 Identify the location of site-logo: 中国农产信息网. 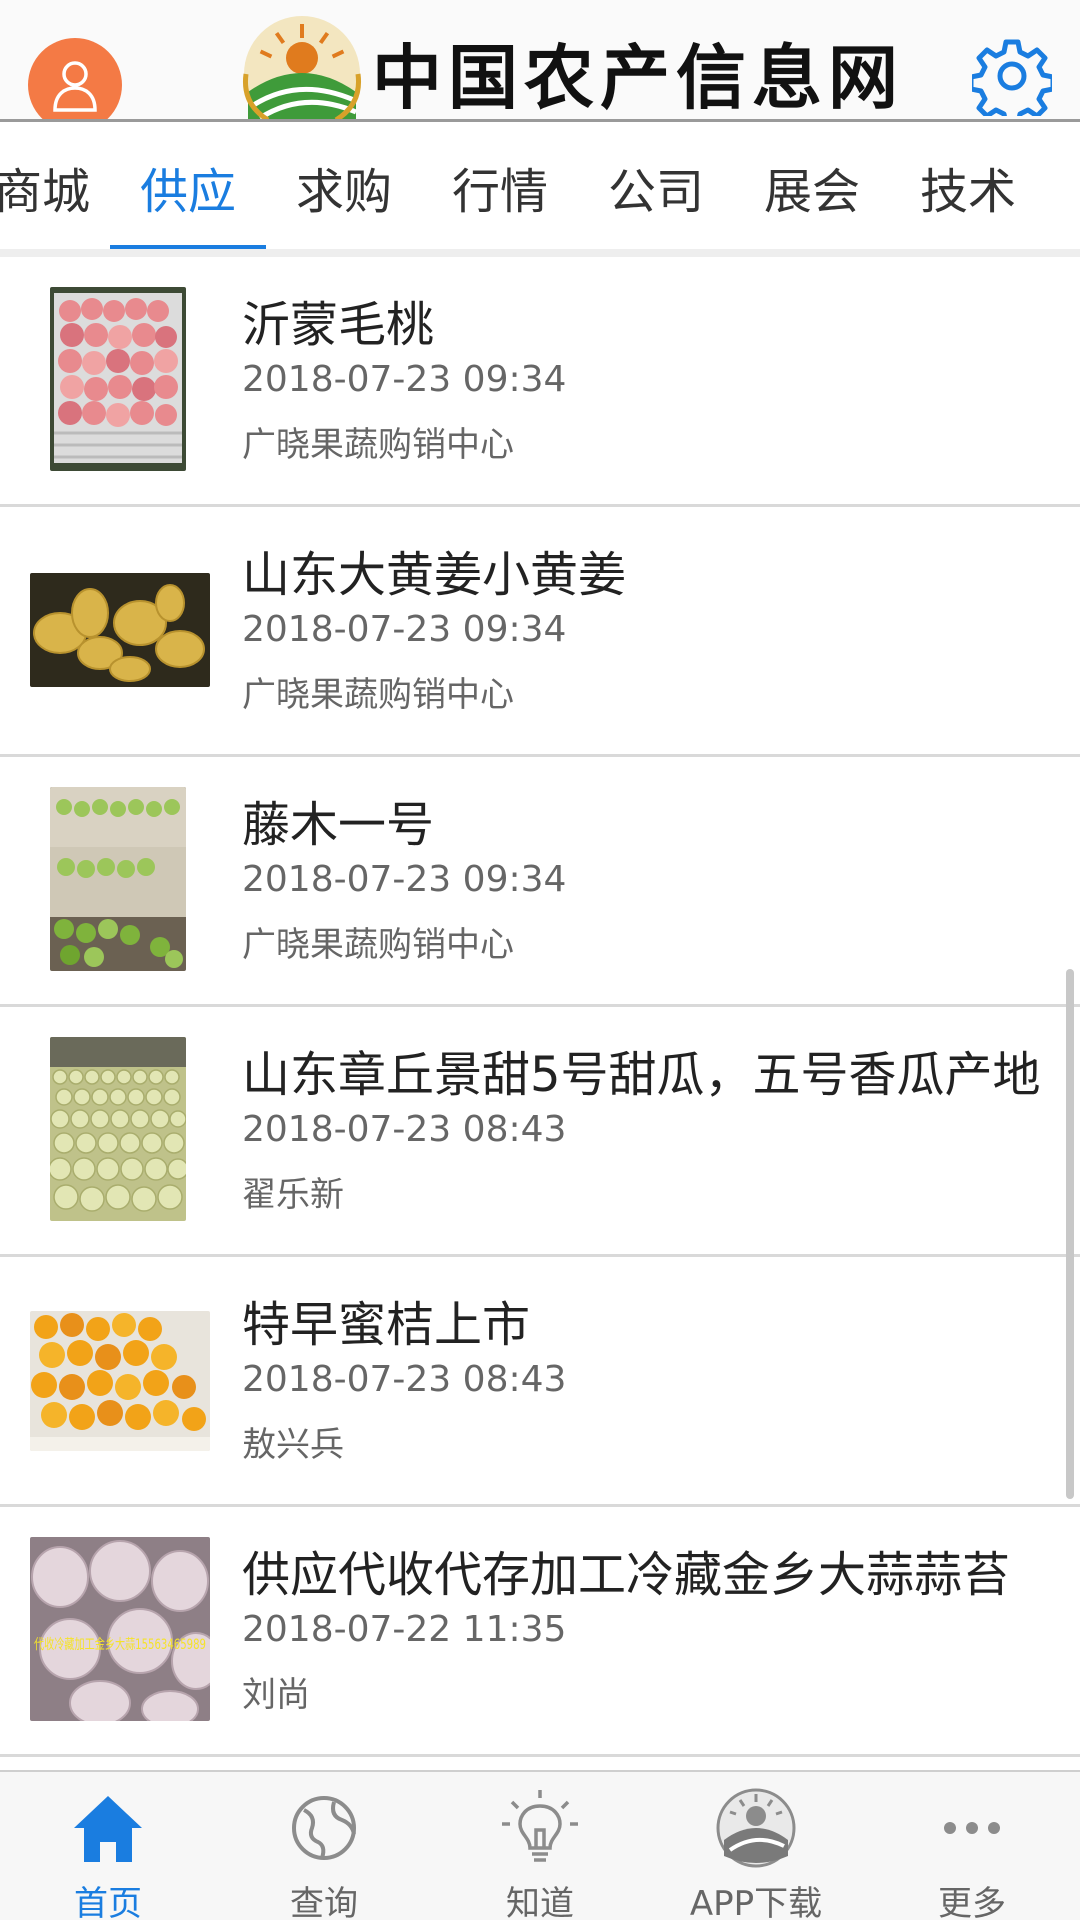
(571, 66).